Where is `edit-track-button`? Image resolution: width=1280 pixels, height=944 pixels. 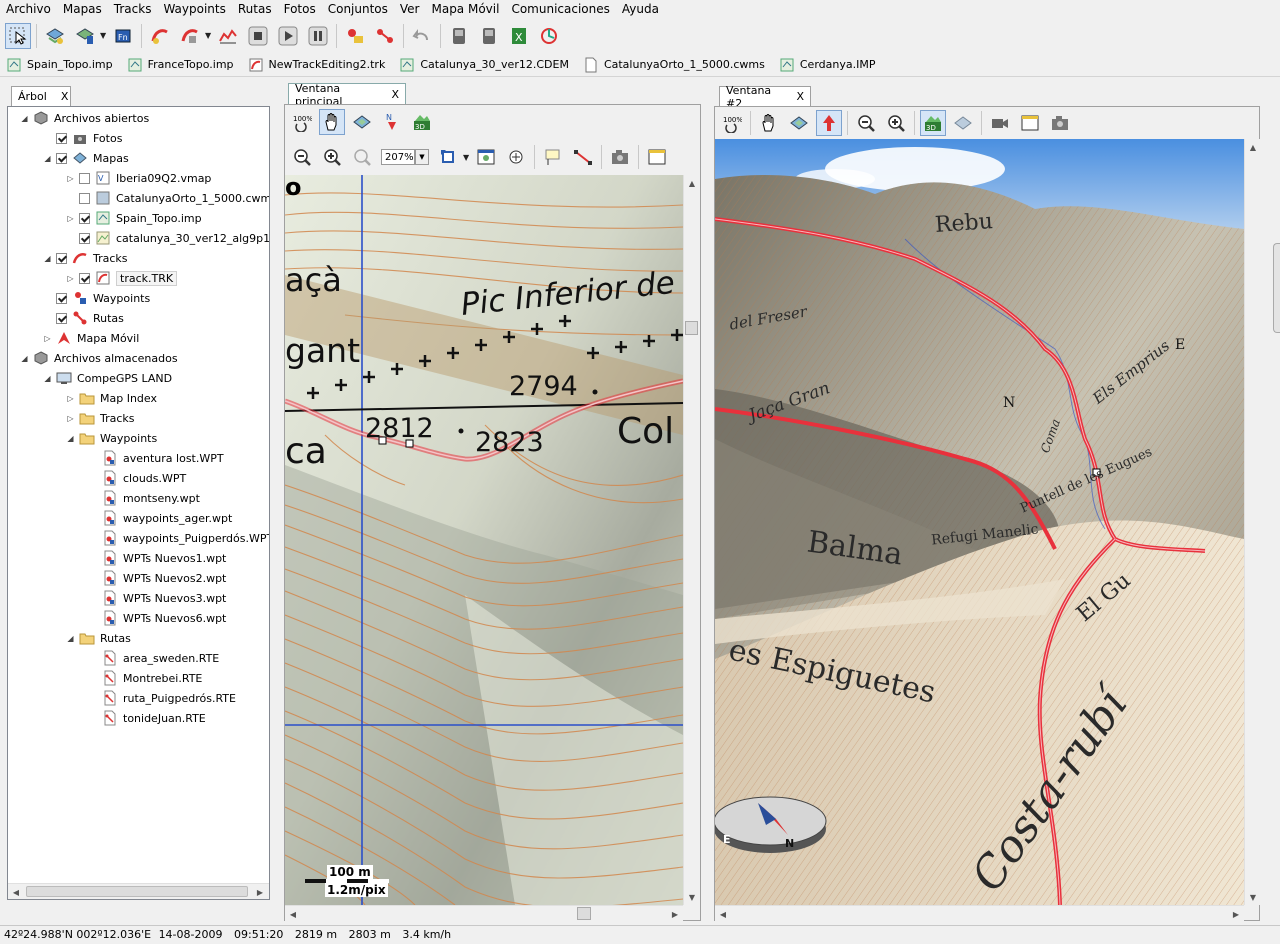
edit-track-button is located at coordinates (190, 36).